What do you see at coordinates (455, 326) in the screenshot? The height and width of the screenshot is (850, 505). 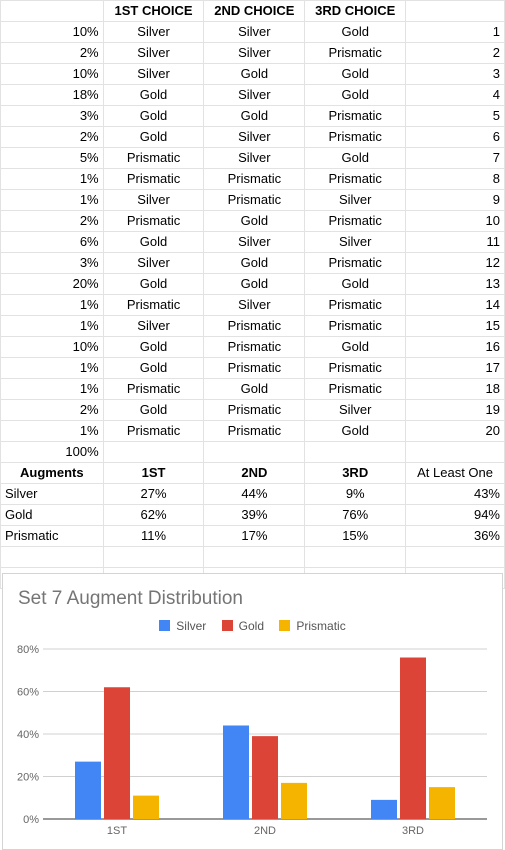 I see `row-number-cell: 15` at bounding box center [455, 326].